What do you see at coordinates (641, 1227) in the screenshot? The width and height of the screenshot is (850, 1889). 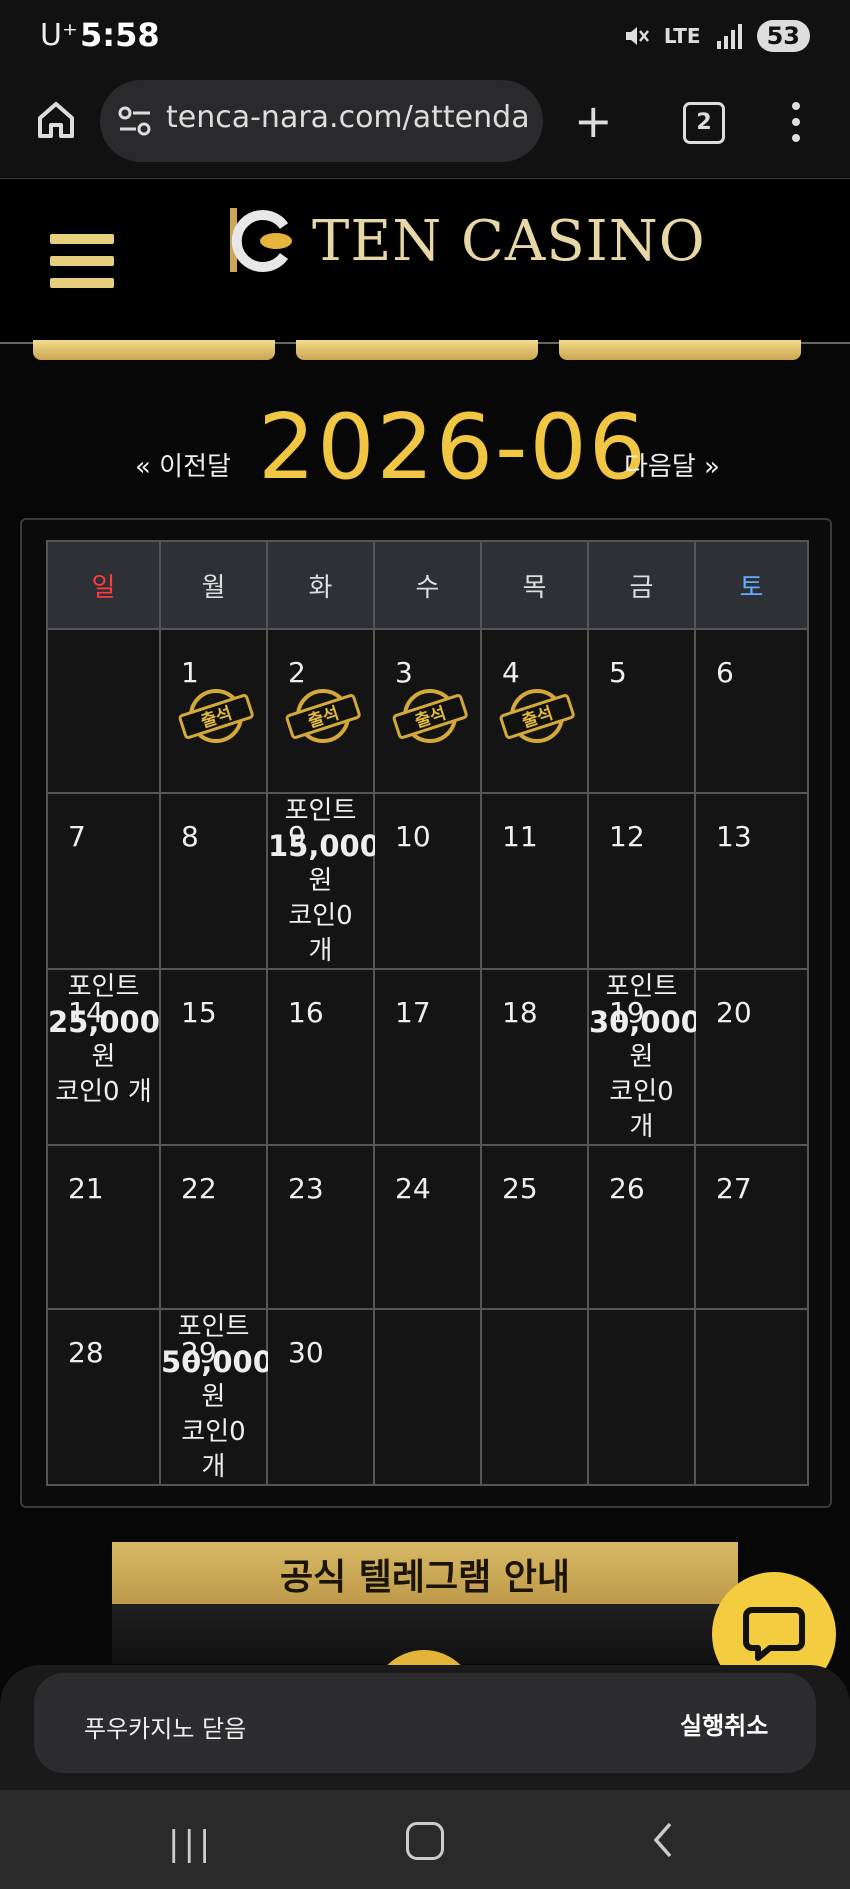 I see `calendar-day-cell: 26` at bounding box center [641, 1227].